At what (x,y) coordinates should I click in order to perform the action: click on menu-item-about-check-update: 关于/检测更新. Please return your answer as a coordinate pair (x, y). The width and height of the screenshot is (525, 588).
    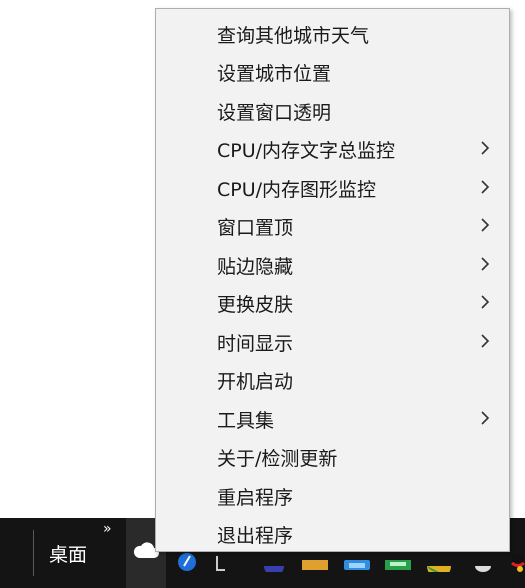
    Looking at the image, I should click on (332, 456).